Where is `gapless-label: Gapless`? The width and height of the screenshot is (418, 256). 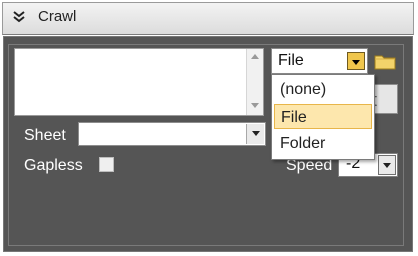 gapless-label: Gapless is located at coordinates (53, 165).